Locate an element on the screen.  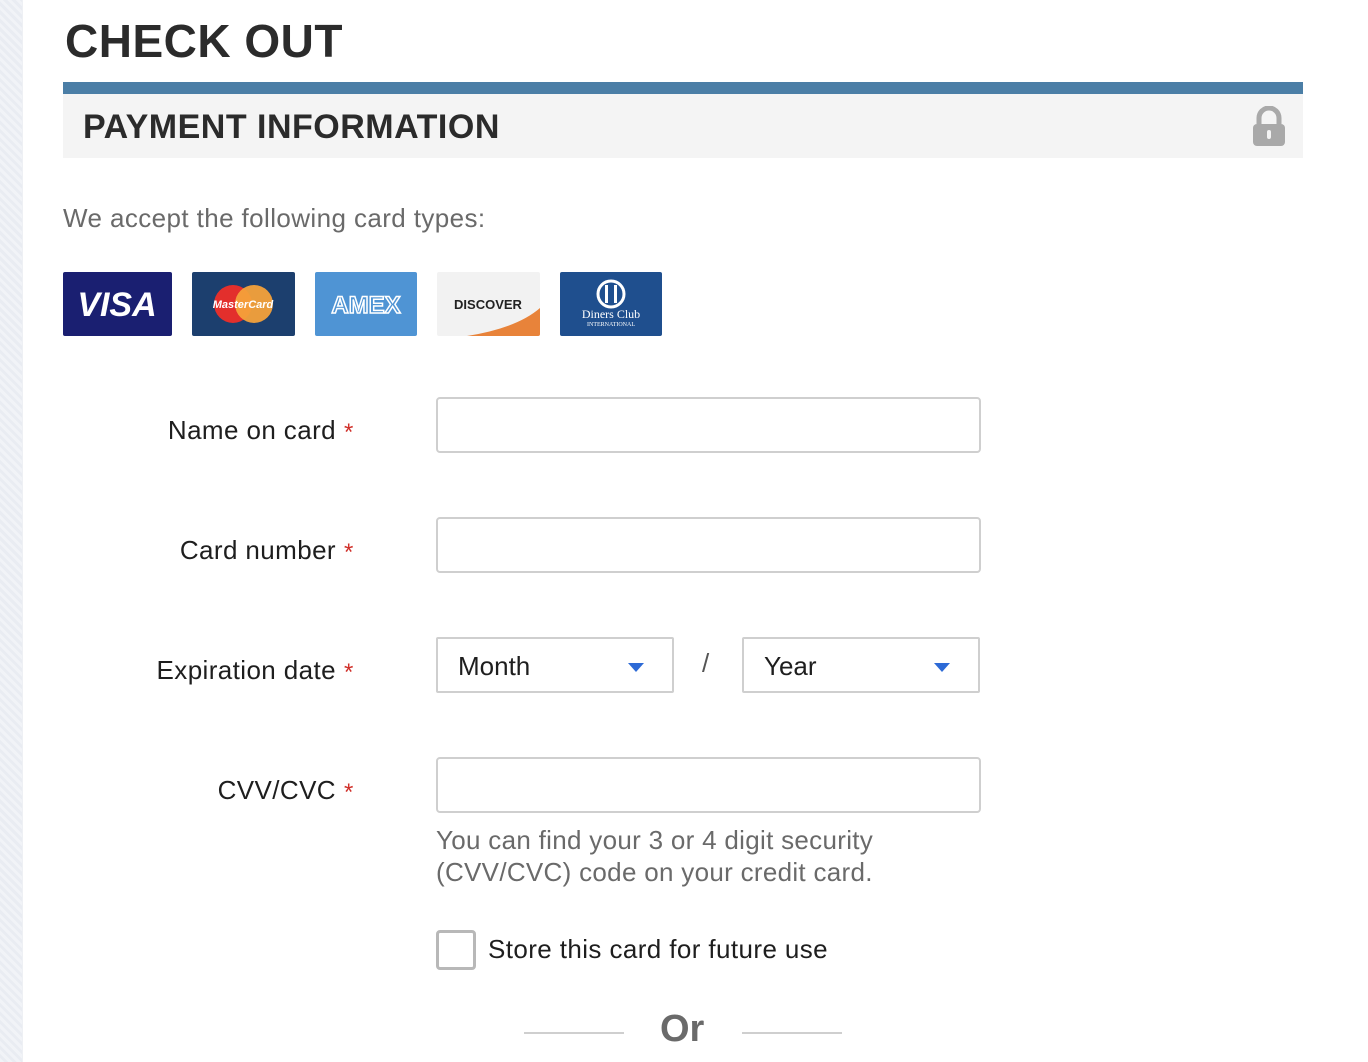
mastercard-card-icon: MasterCard is located at coordinates (243, 304).